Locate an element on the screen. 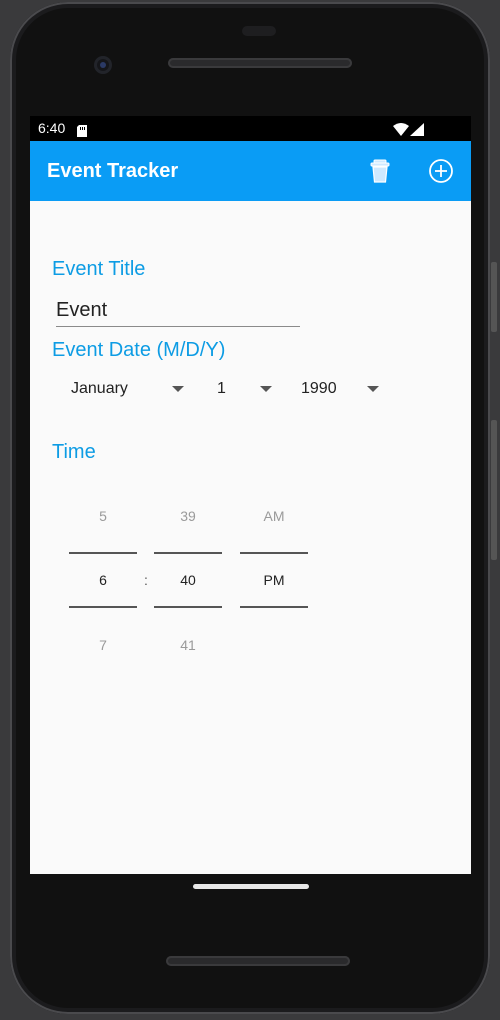 The width and height of the screenshot is (500, 1020). hour-divider-top is located at coordinates (103, 553).